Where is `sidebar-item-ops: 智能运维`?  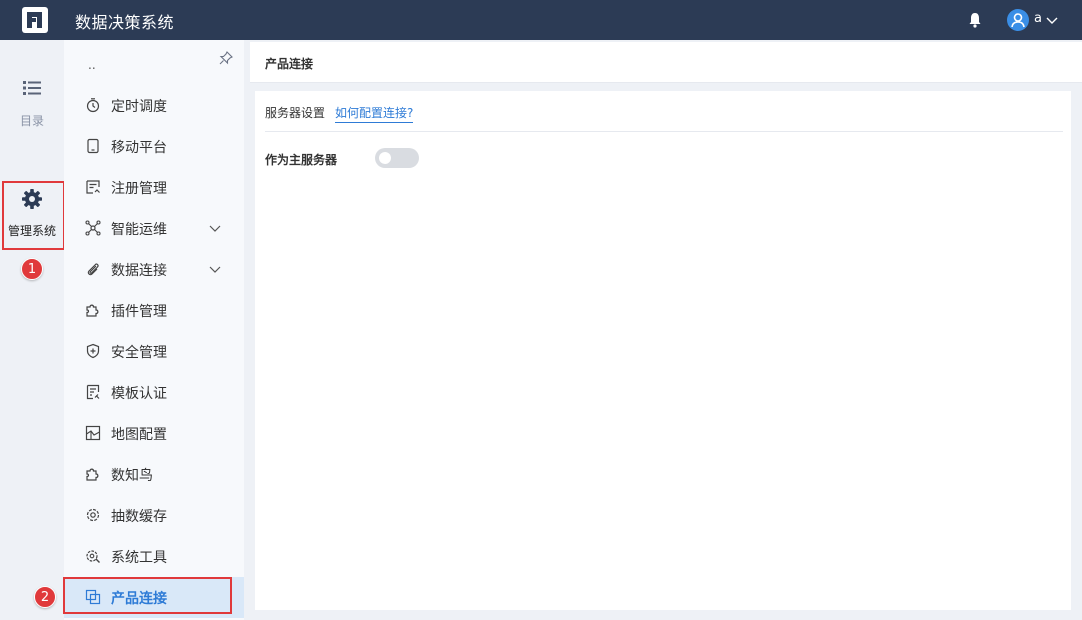
sidebar-item-ops: 智能运维 is located at coordinates (154, 228).